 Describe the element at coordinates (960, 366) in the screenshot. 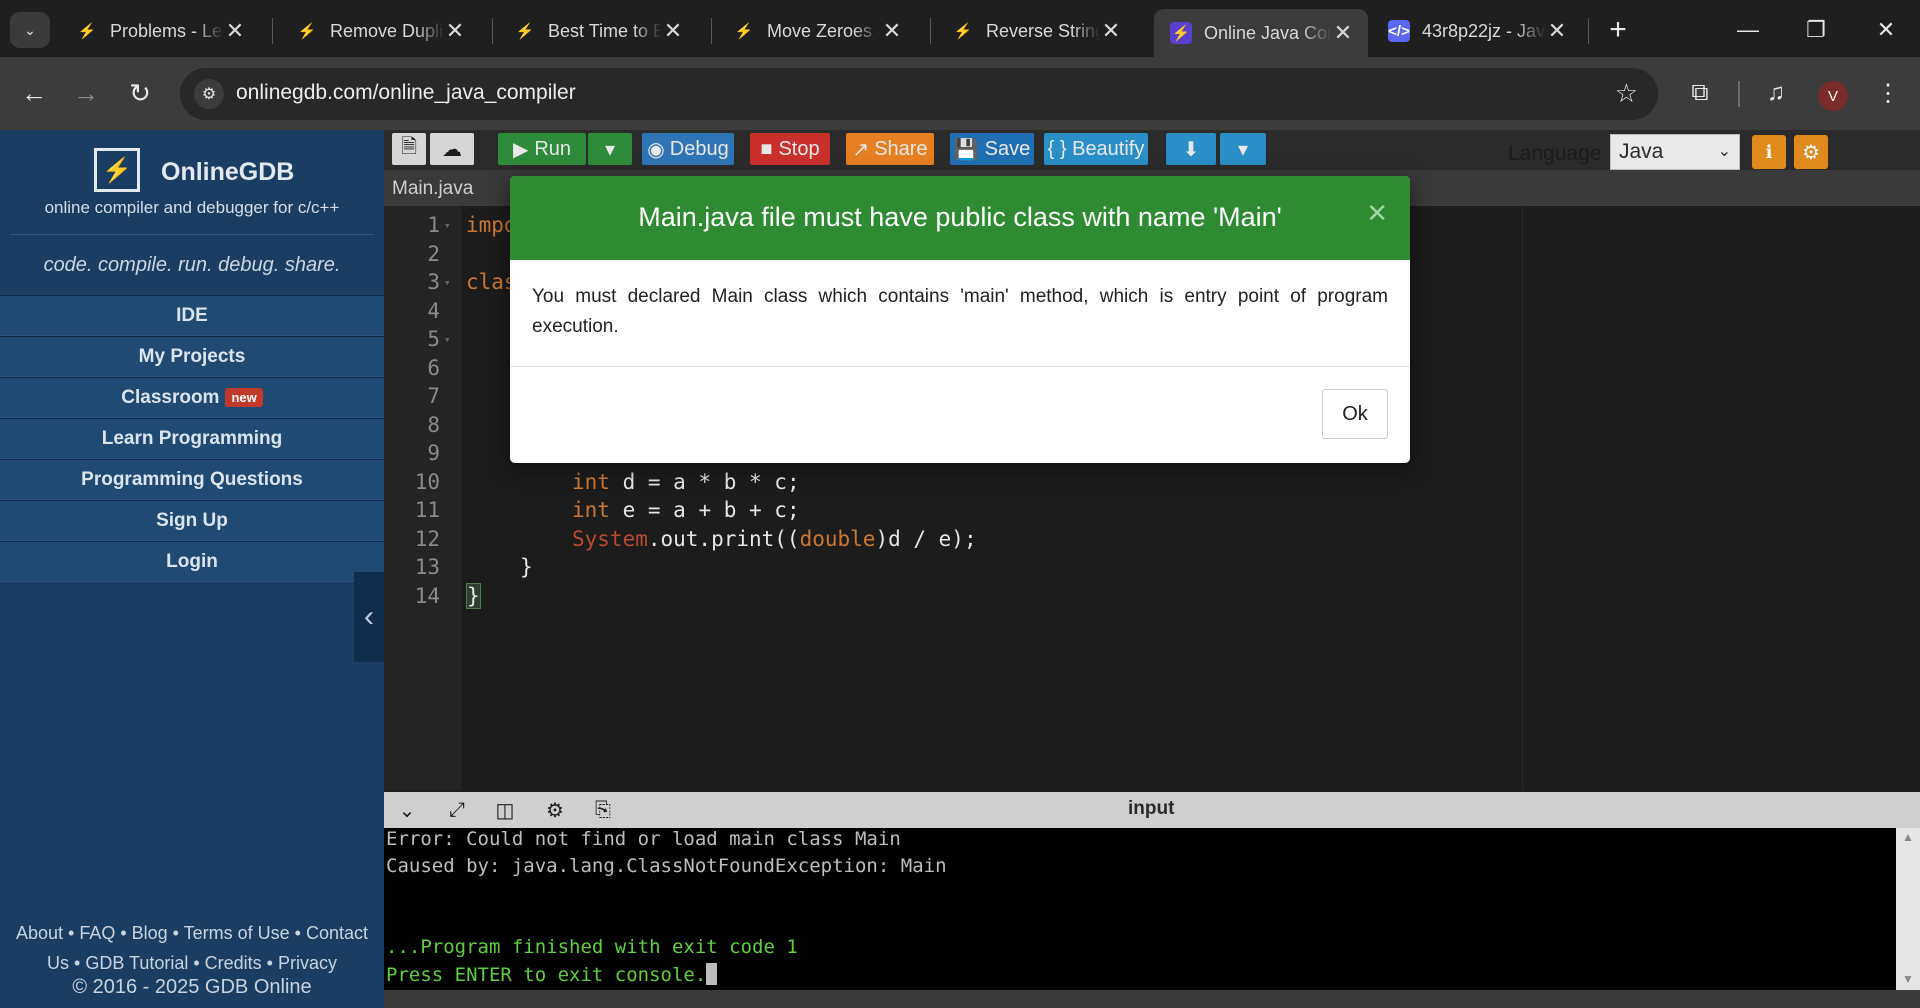

I see `divider` at that location.